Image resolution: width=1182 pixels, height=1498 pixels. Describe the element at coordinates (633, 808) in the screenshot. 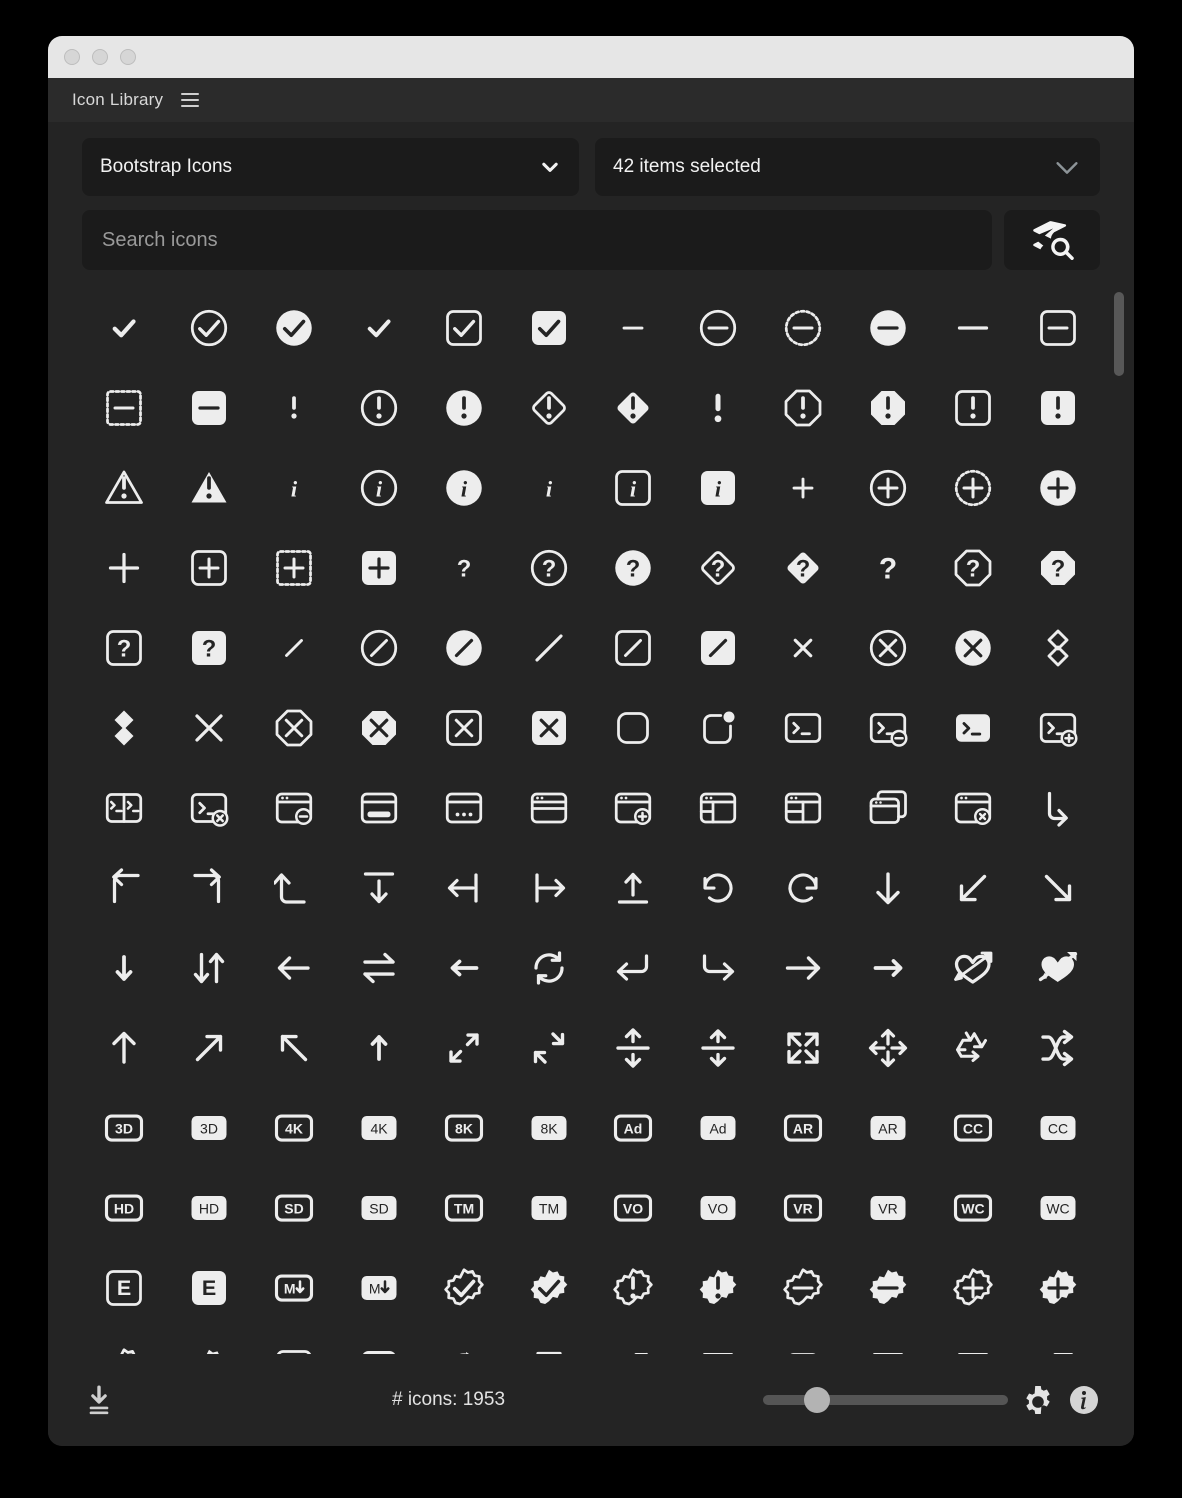

I see `icon-window-plus` at that location.